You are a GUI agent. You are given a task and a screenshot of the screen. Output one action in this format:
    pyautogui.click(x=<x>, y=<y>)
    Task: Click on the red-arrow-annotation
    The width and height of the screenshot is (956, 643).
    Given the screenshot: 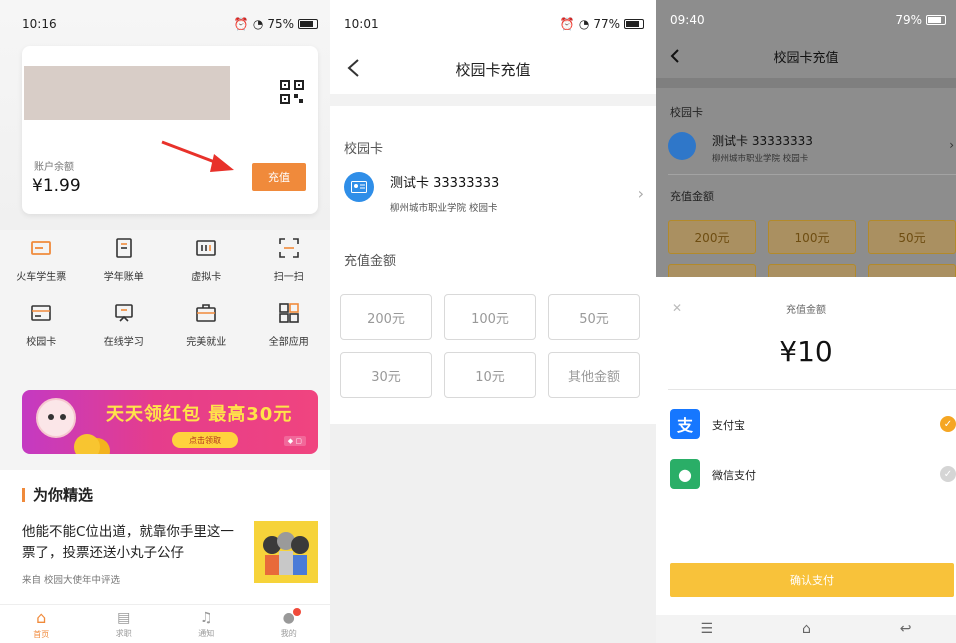 What is the action you would take?
    pyautogui.click(x=197, y=156)
    